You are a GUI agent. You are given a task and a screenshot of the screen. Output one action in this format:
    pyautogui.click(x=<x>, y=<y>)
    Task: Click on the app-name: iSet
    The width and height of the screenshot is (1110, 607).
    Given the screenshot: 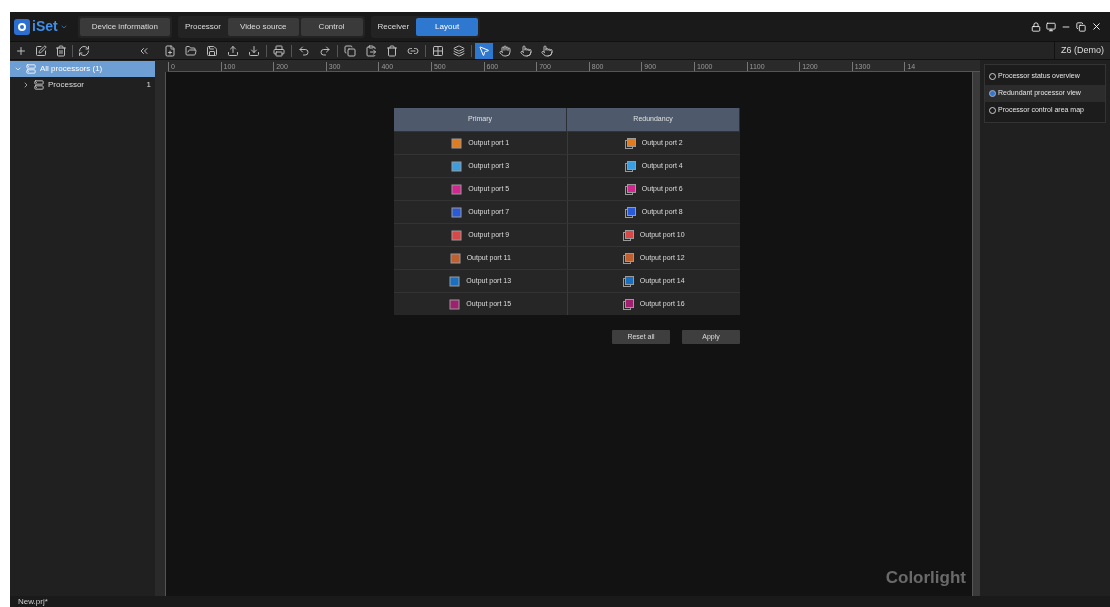 What is the action you would take?
    pyautogui.click(x=45, y=26)
    